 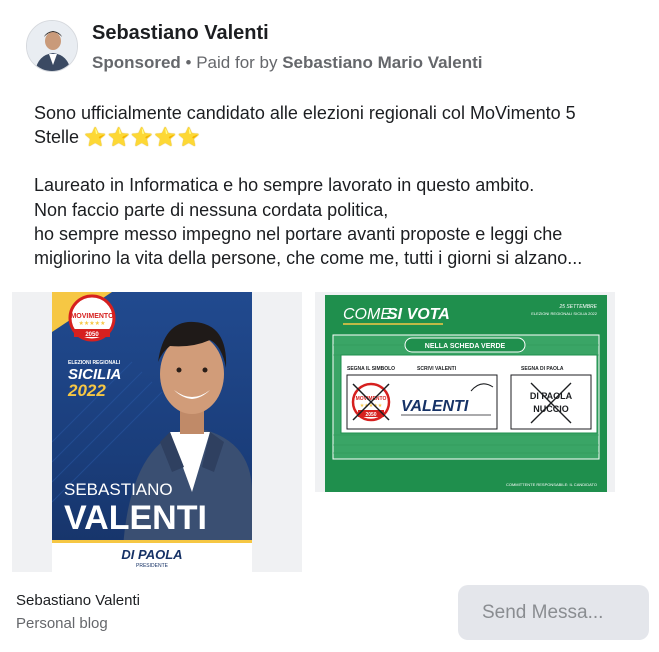 What do you see at coordinates (435, 406) in the screenshot?
I see `vote-written-name: VALENTI` at bounding box center [435, 406].